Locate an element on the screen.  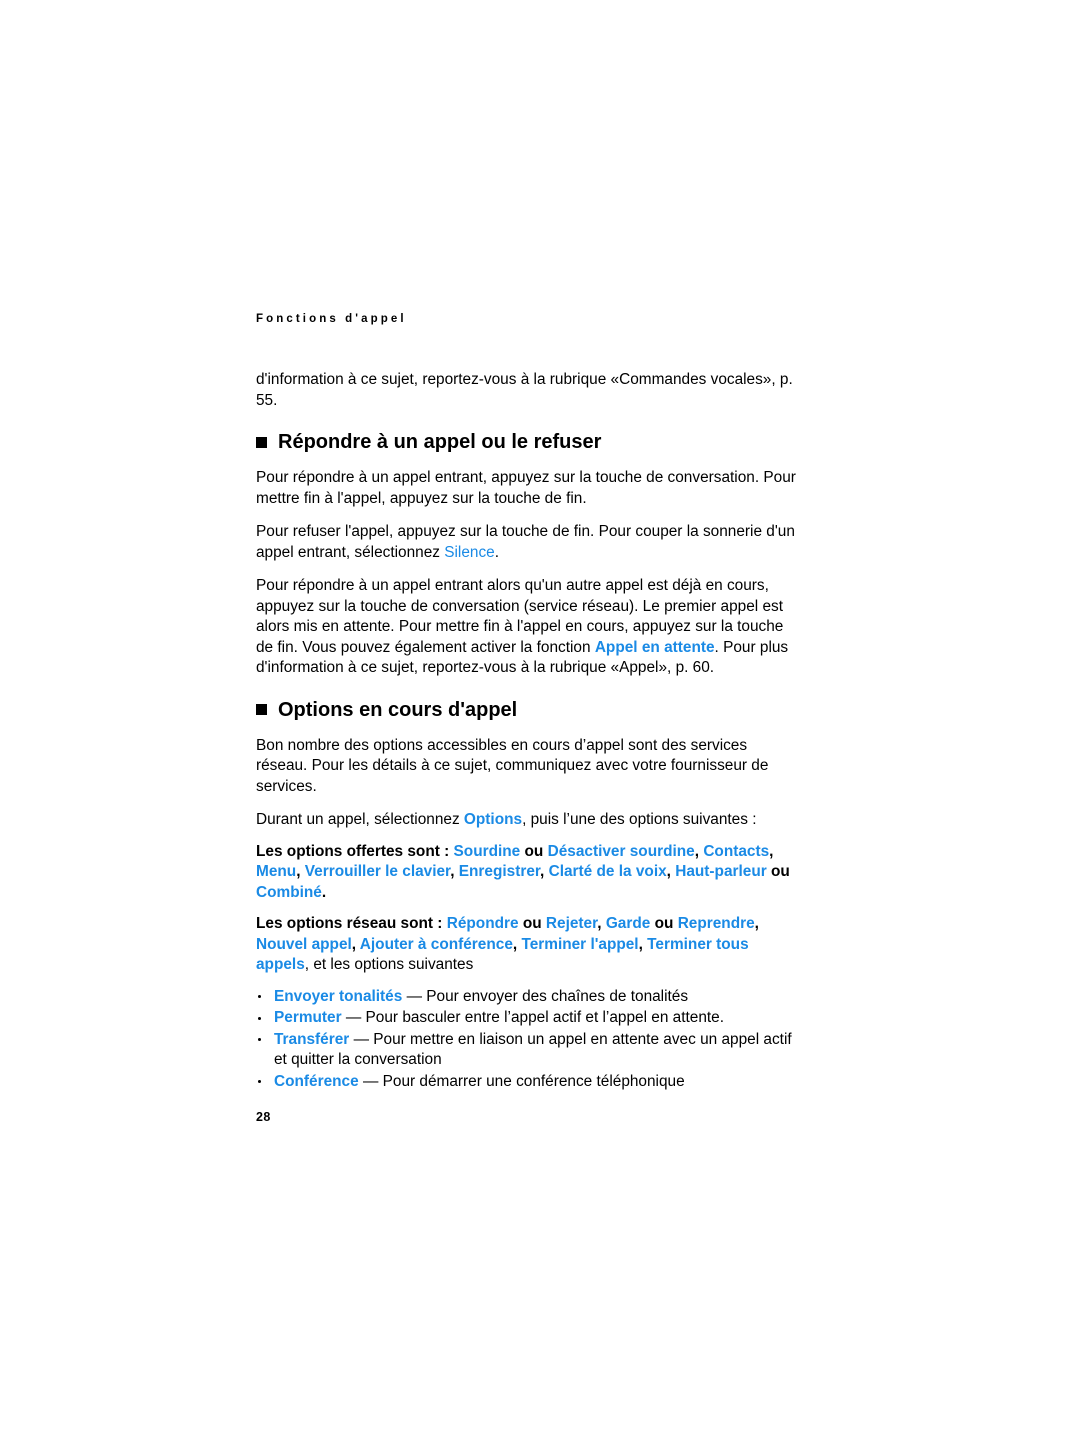
options-p2-lead: Durant un appel, sélectionnez is located at coordinates (360, 819).